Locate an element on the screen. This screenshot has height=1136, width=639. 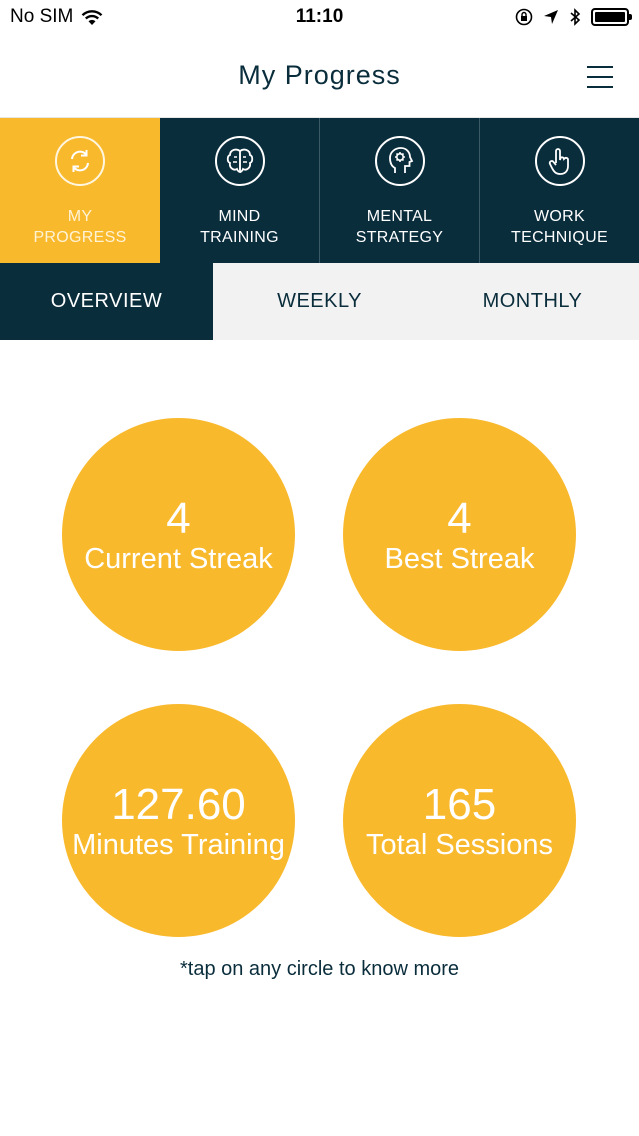
battery-icon is located at coordinates (611, 17).